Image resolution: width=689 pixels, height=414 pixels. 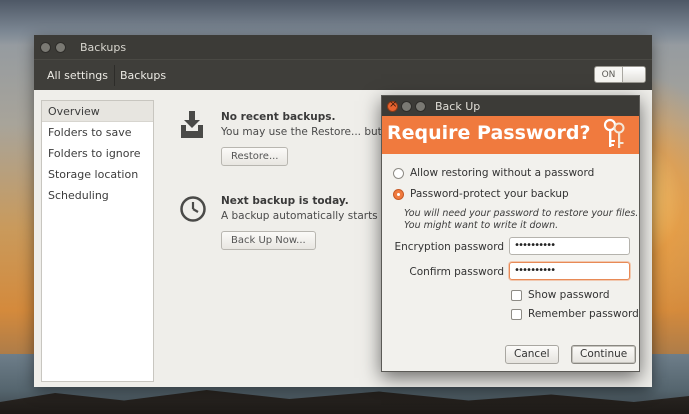 What do you see at coordinates (608, 74) in the screenshot?
I see `switch-label: ON` at bounding box center [608, 74].